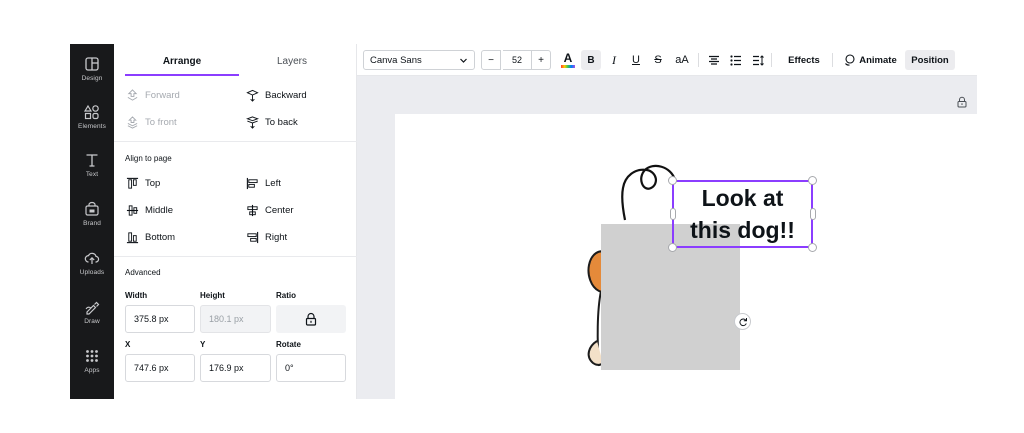 Image resolution: width=1024 pixels, height=433 pixels. I want to click on align-center-label: Center, so click(279, 210).